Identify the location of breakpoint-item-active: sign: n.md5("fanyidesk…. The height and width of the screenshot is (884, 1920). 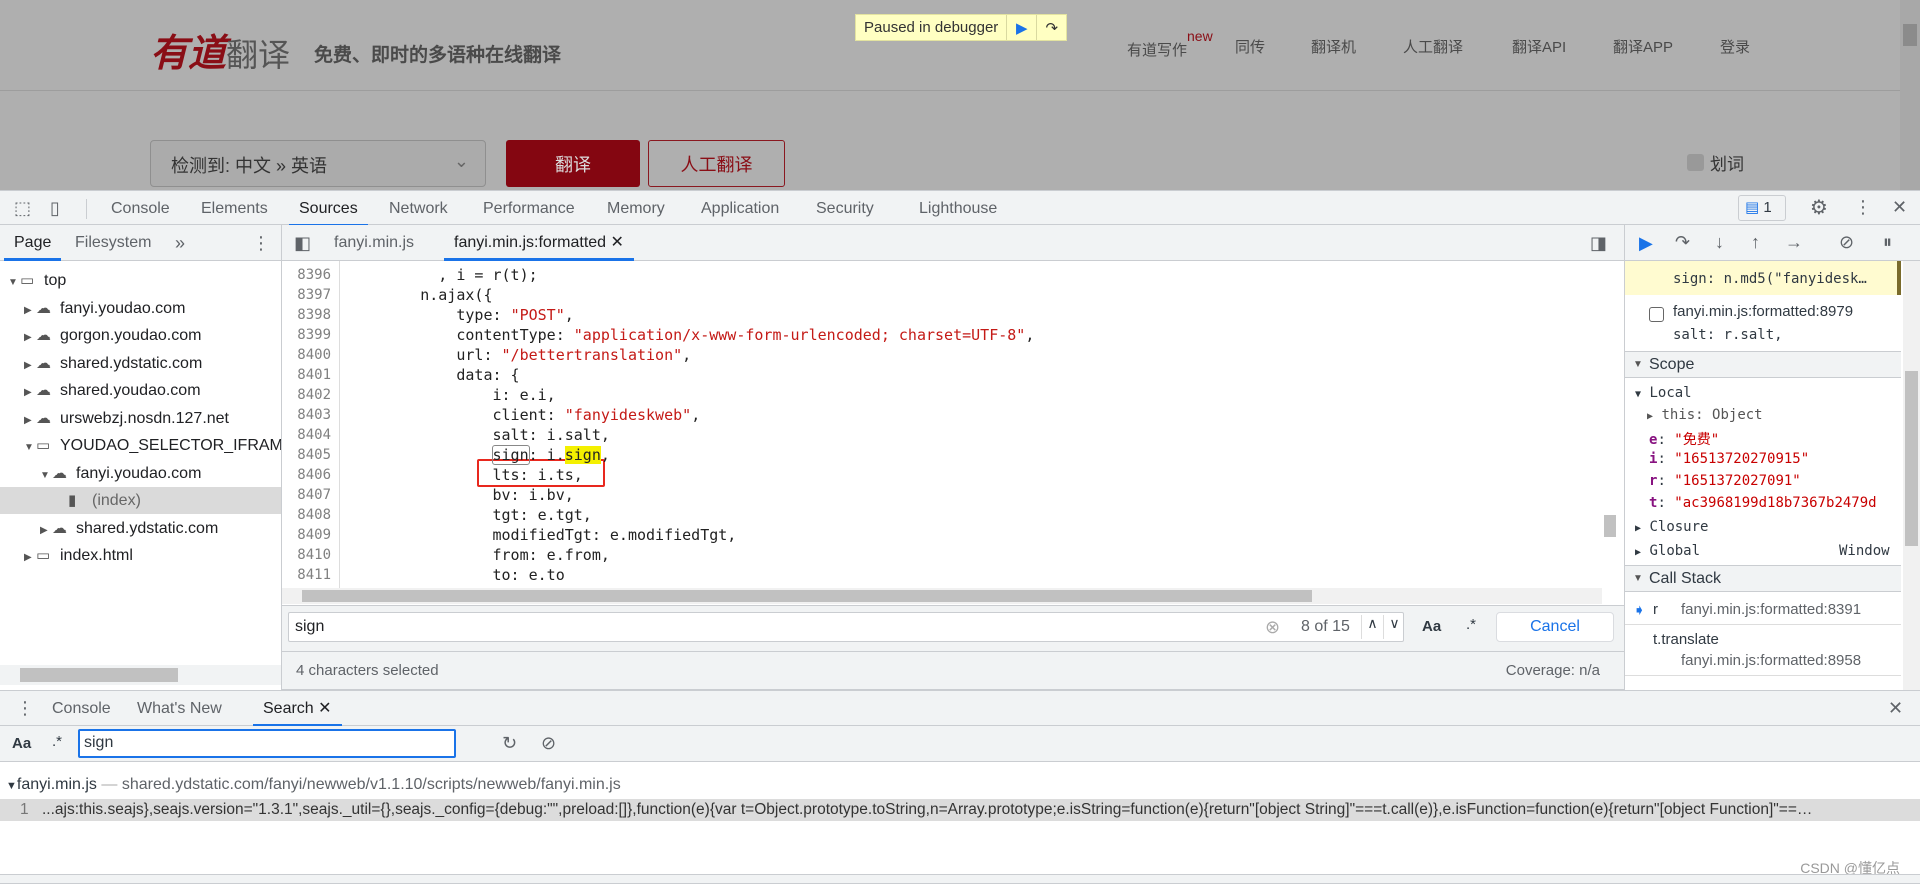
(1763, 278).